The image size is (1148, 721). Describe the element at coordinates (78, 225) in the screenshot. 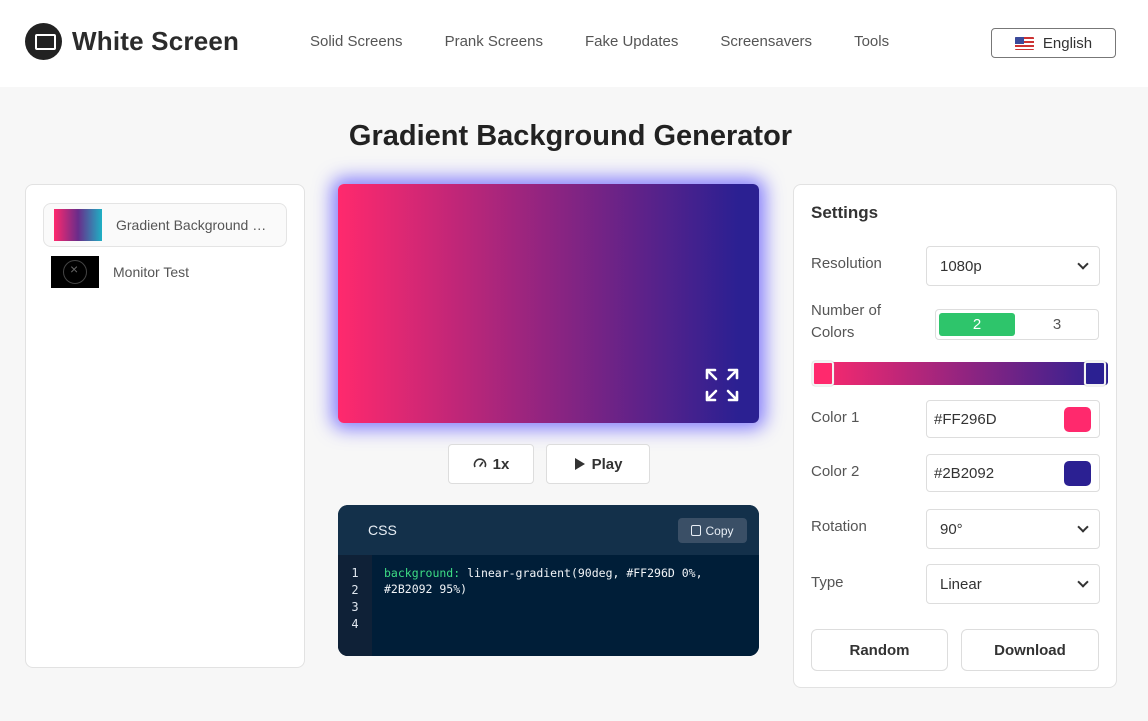

I see `gradient-thumbnail` at that location.